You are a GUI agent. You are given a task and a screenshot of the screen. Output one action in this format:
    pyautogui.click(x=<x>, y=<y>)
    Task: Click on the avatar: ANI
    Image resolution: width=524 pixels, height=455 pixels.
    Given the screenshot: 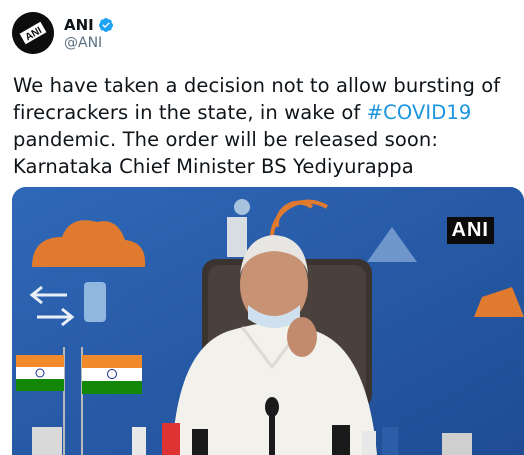 What is the action you would take?
    pyautogui.click(x=33, y=33)
    